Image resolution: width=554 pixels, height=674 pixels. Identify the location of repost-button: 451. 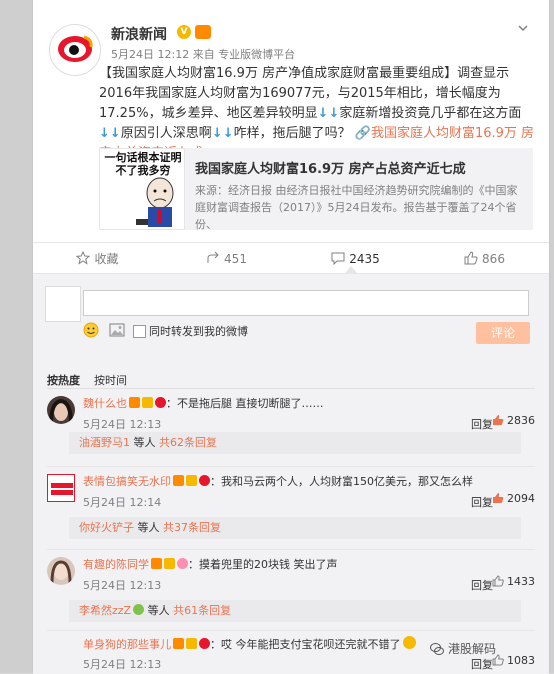
(226, 259).